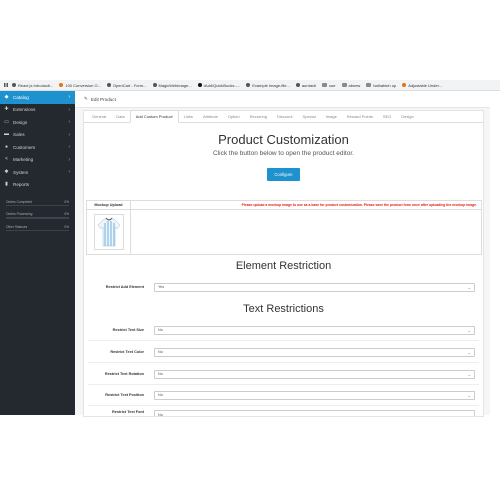  What do you see at coordinates (199, 85) in the screenshot?
I see `github-icon` at bounding box center [199, 85].